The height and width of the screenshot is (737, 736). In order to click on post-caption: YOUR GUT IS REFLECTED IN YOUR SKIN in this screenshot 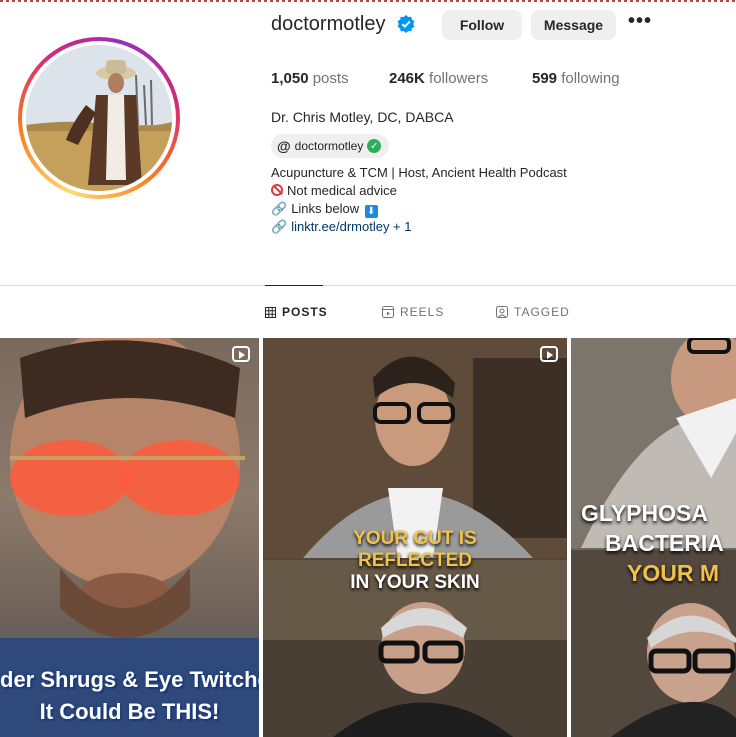, I will do `click(415, 561)`.